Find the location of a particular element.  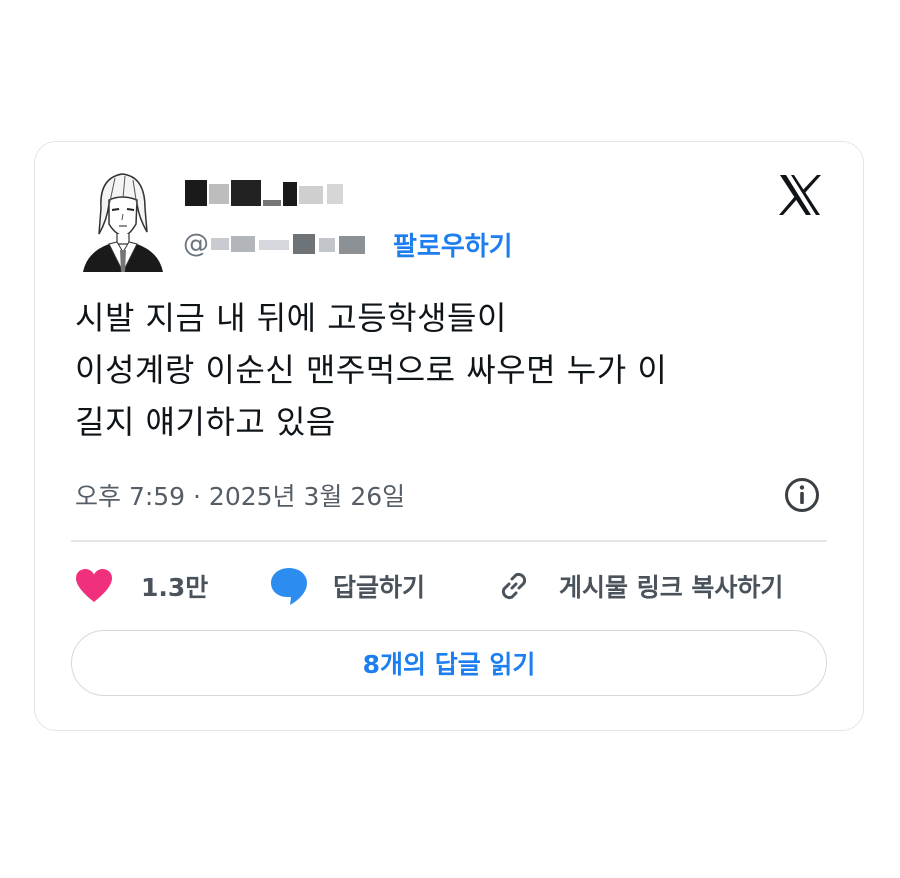

speech-bubble-icon is located at coordinates (289, 586).